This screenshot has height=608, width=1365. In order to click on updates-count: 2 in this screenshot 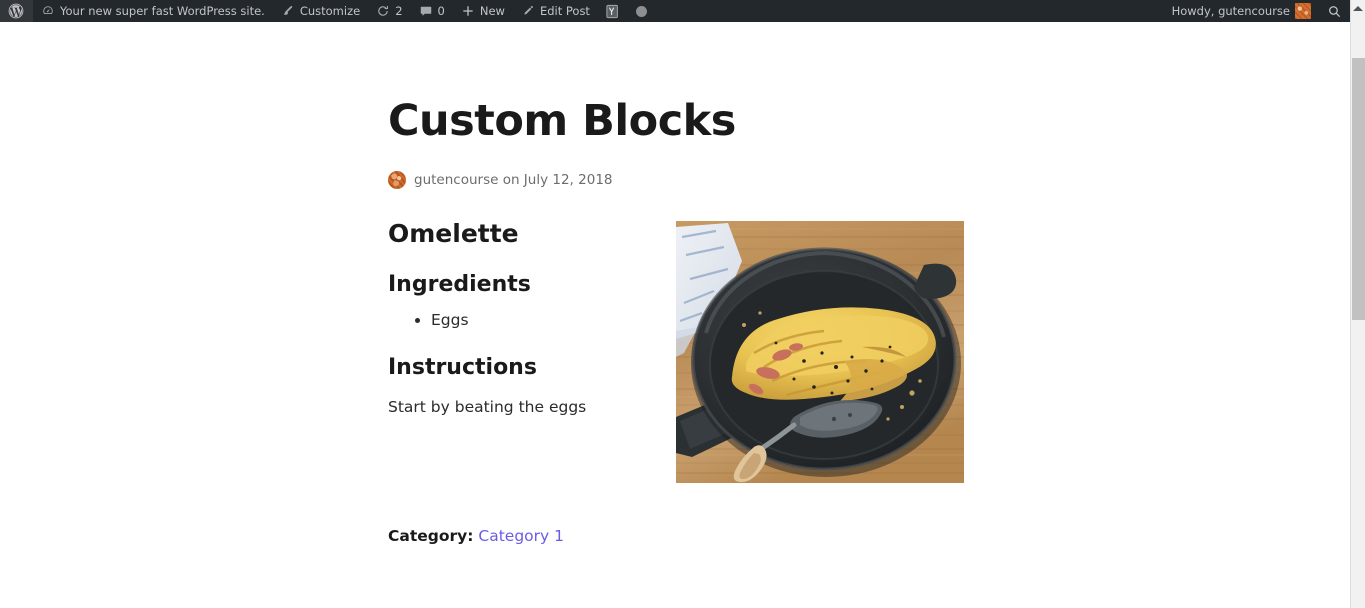, I will do `click(399, 11)`.